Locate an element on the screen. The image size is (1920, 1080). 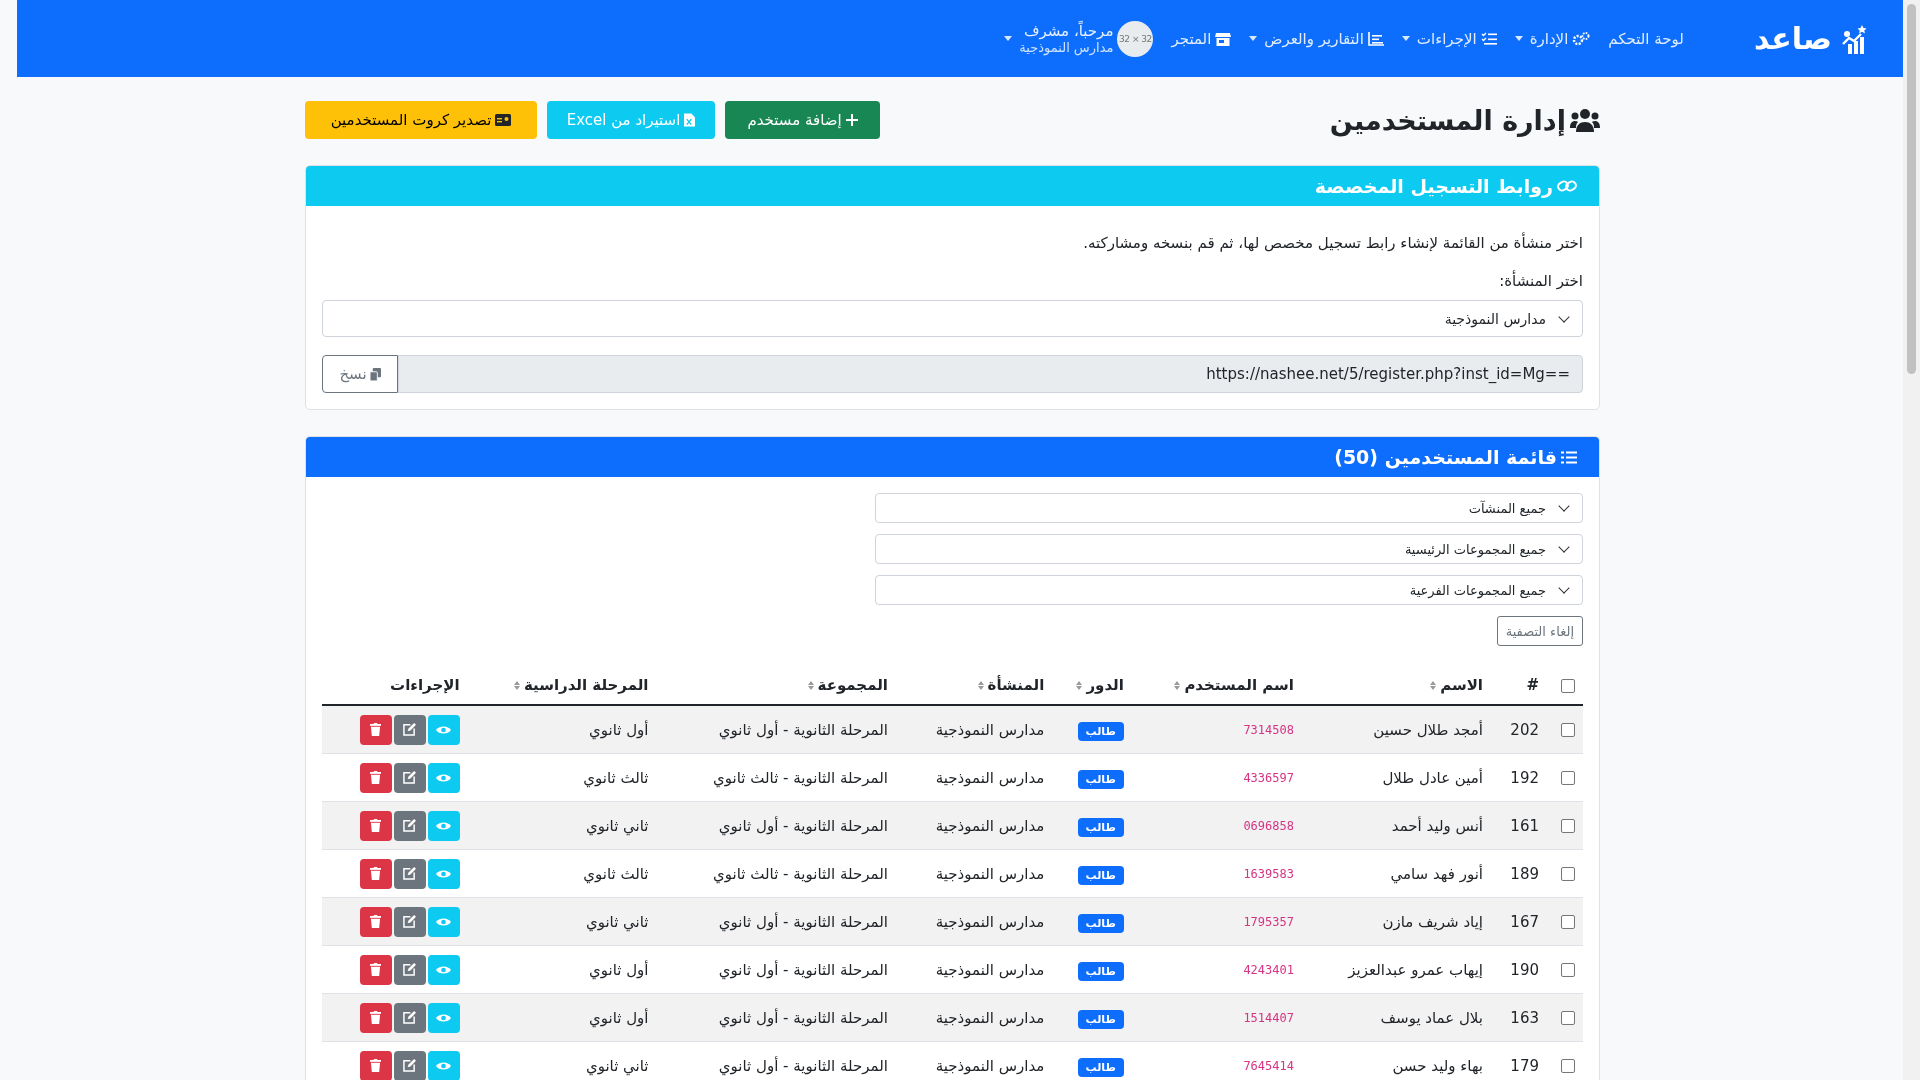
table-cell: 1514407 is located at coordinates (1216, 1017).